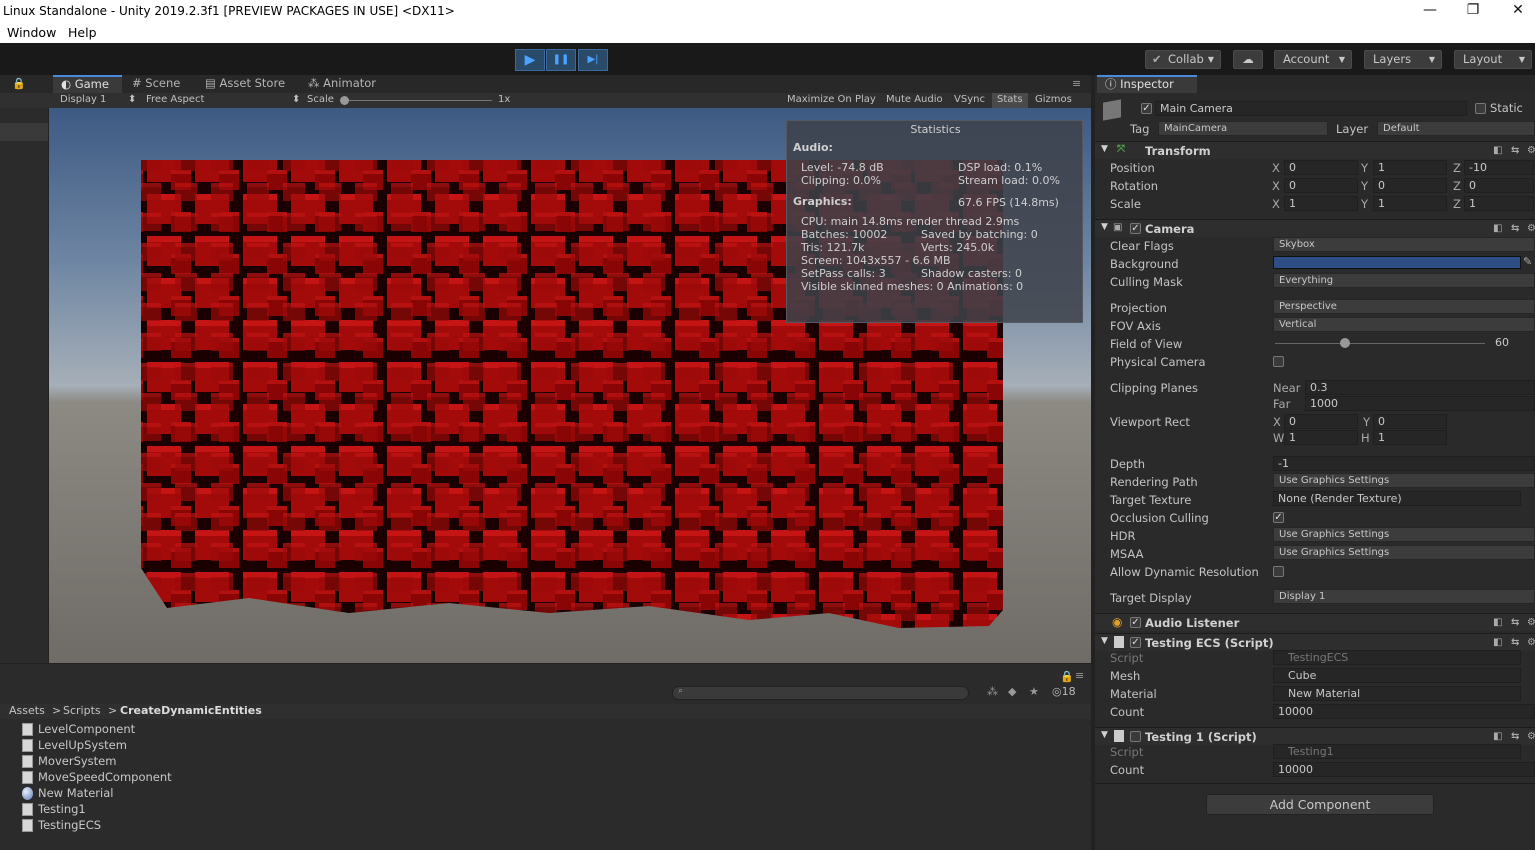  Describe the element at coordinates (31, 32) in the screenshot. I see `menu-window: Window` at that location.